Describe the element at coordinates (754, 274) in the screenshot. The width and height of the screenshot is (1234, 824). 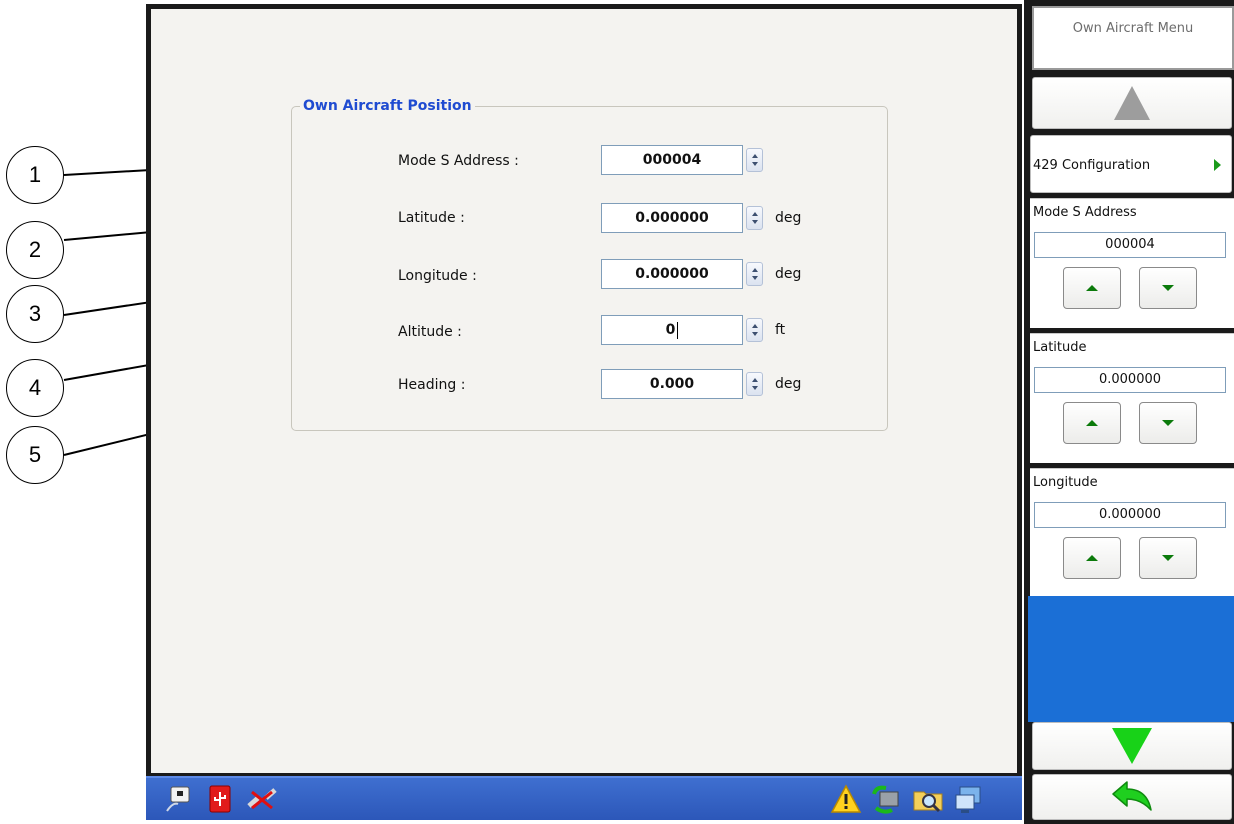
I see `longitude-spinner` at that location.